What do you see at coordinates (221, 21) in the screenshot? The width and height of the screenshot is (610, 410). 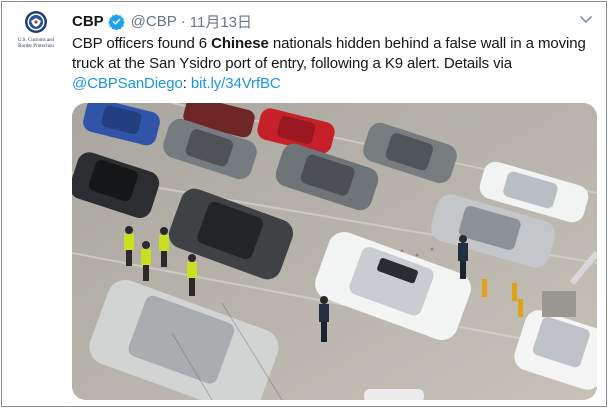 I see `timestamp: 11月13日` at bounding box center [221, 21].